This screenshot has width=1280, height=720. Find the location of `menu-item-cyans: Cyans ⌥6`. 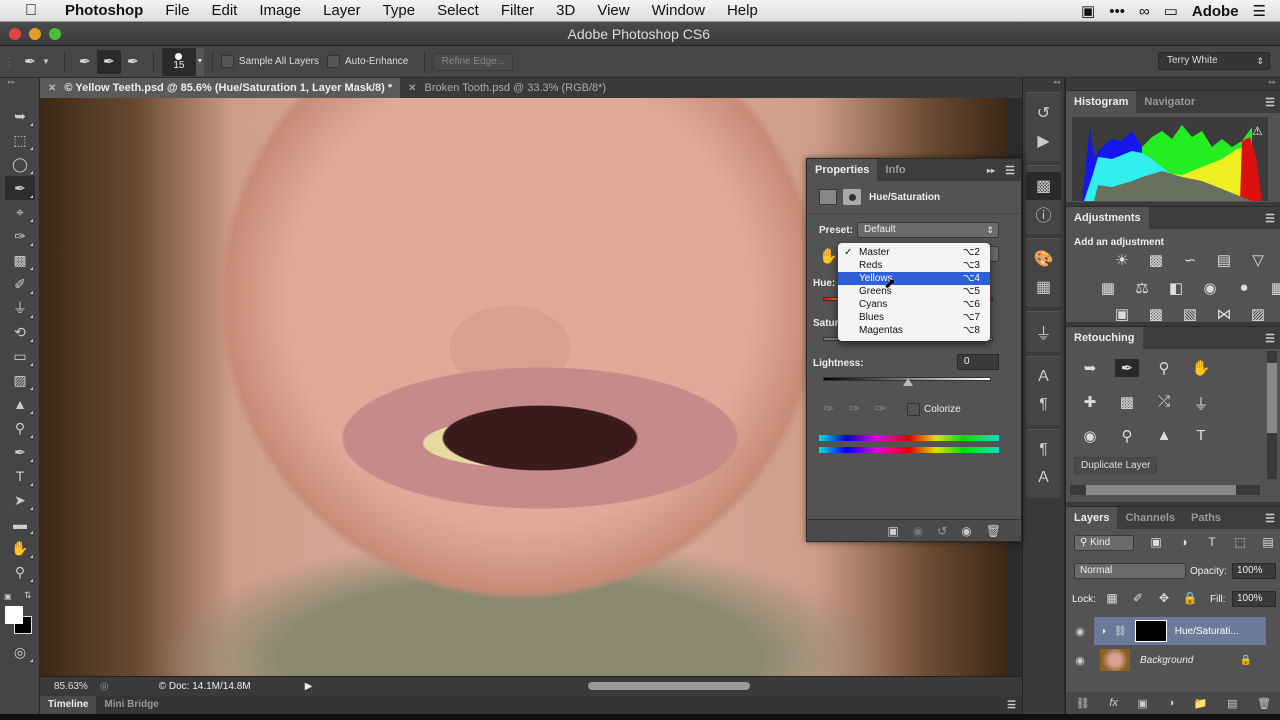

menu-item-cyans: Cyans ⌥6 is located at coordinates (914, 304).